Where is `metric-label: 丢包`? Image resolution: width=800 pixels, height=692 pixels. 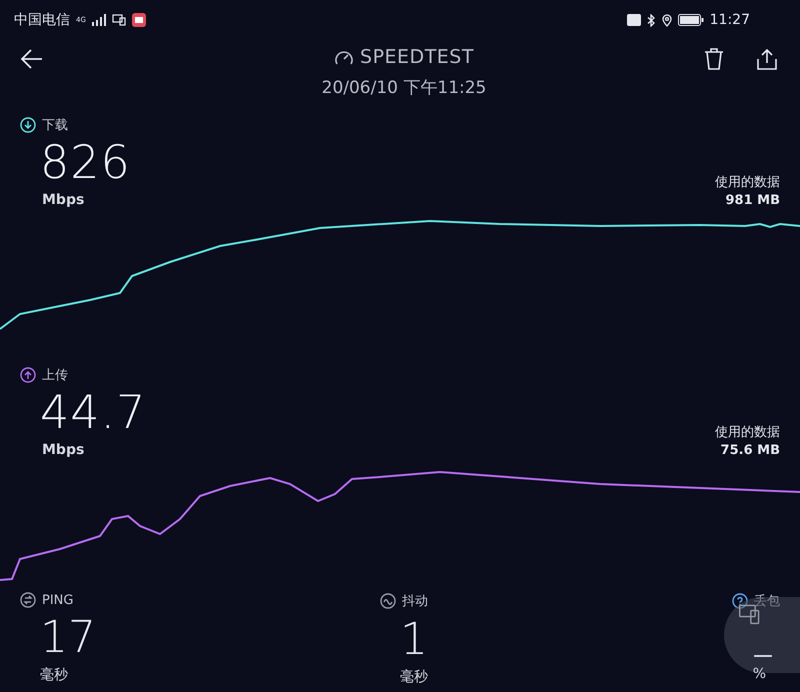
metric-label: 丢包 is located at coordinates (767, 601).